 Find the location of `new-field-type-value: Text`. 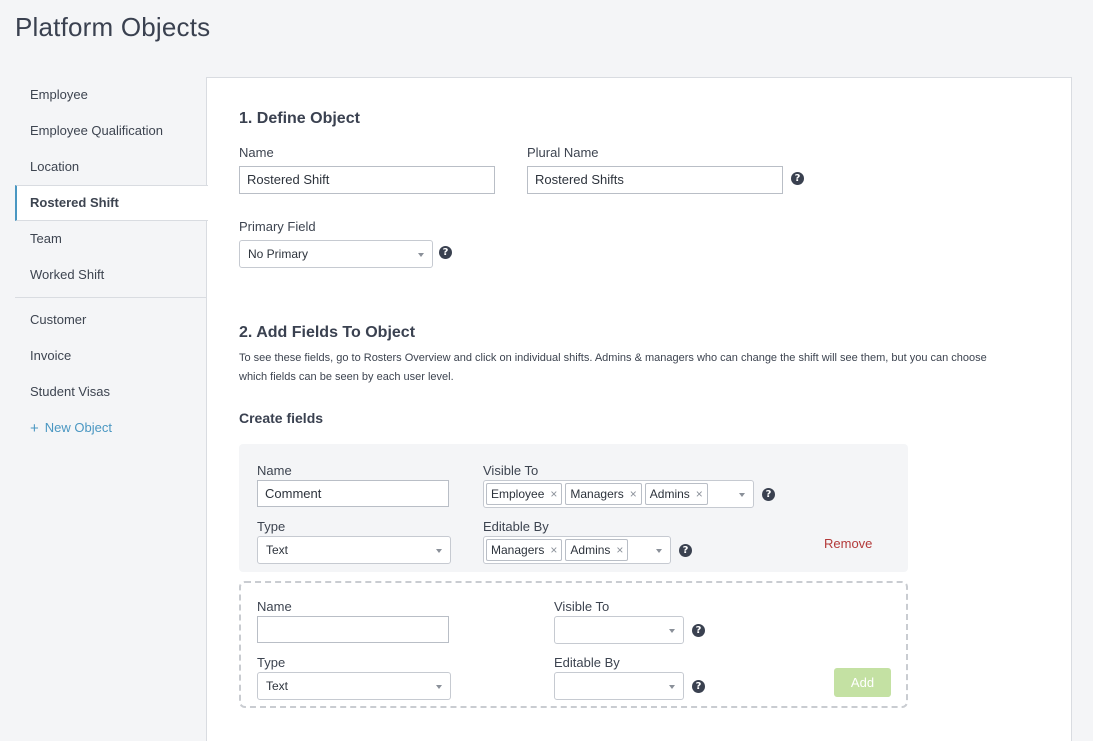

new-field-type-value: Text is located at coordinates (277, 686).